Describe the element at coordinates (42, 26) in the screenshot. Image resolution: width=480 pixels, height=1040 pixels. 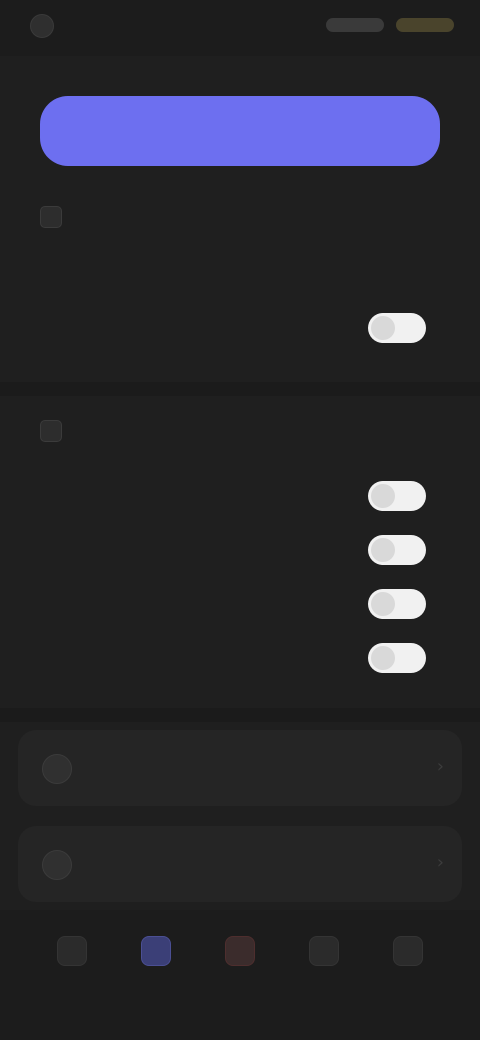
I see `brand-logo-icon` at that location.